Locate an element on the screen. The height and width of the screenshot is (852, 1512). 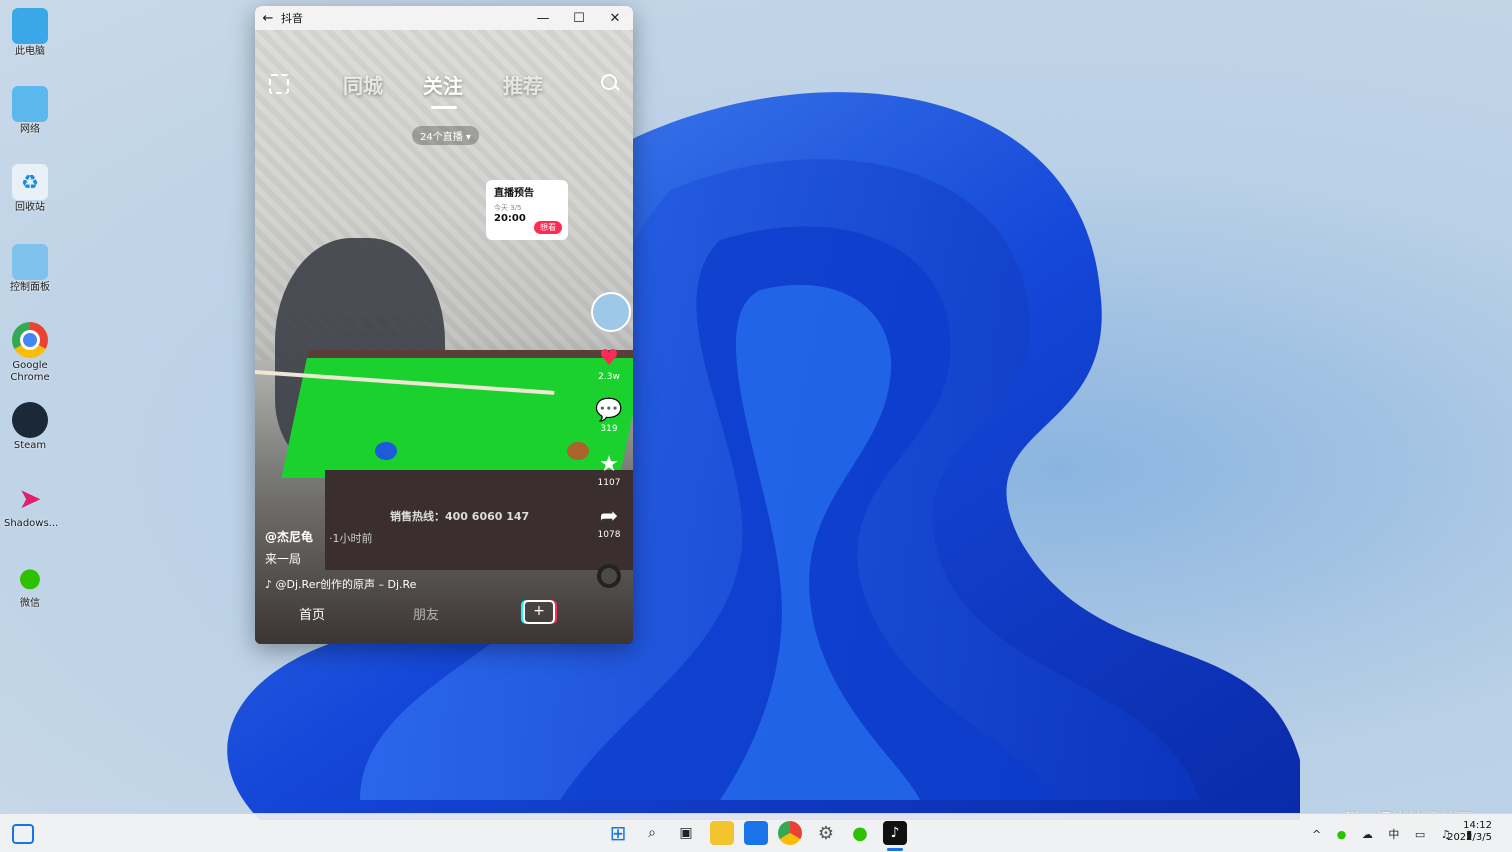
live-count-pill: 24个直播 ▾ is located at coordinates (445, 135).